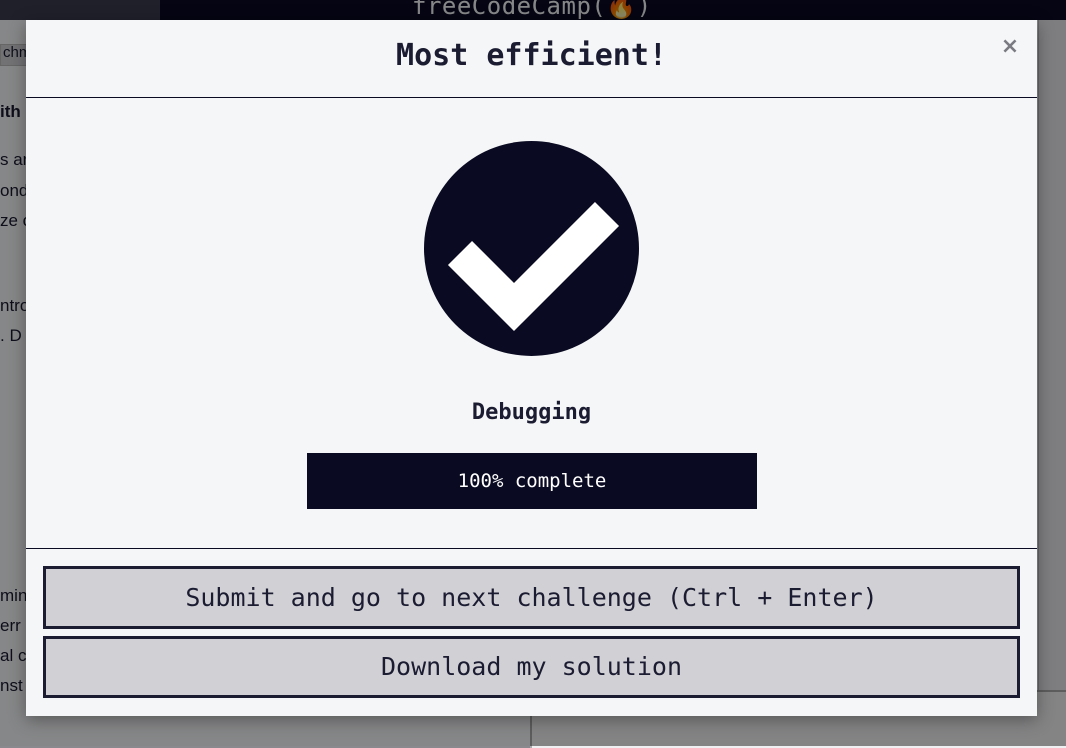 The height and width of the screenshot is (748, 1066). I want to click on checkmark-circle-icon, so click(531, 248).